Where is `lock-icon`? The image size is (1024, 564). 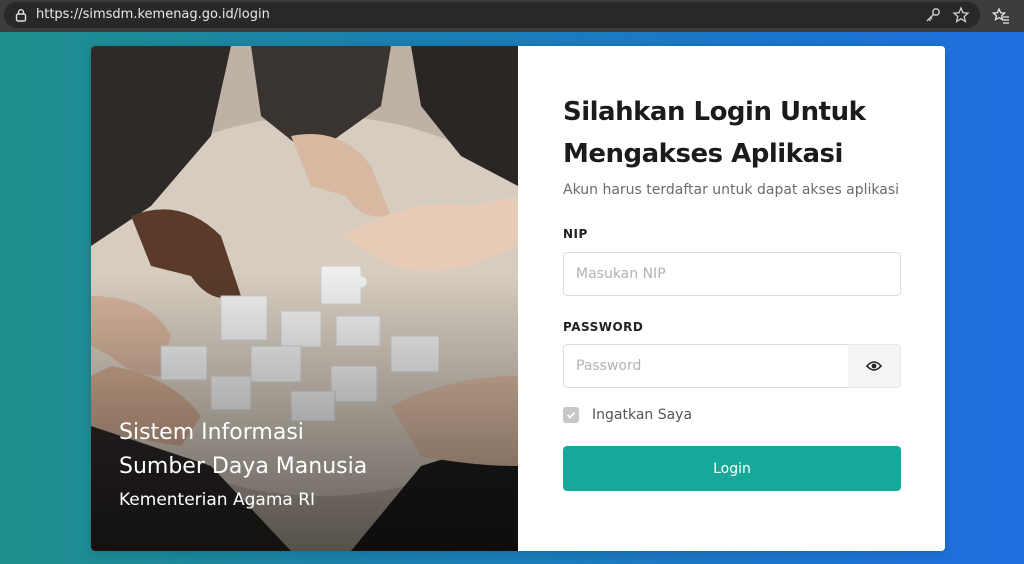
lock-icon is located at coordinates (21, 15).